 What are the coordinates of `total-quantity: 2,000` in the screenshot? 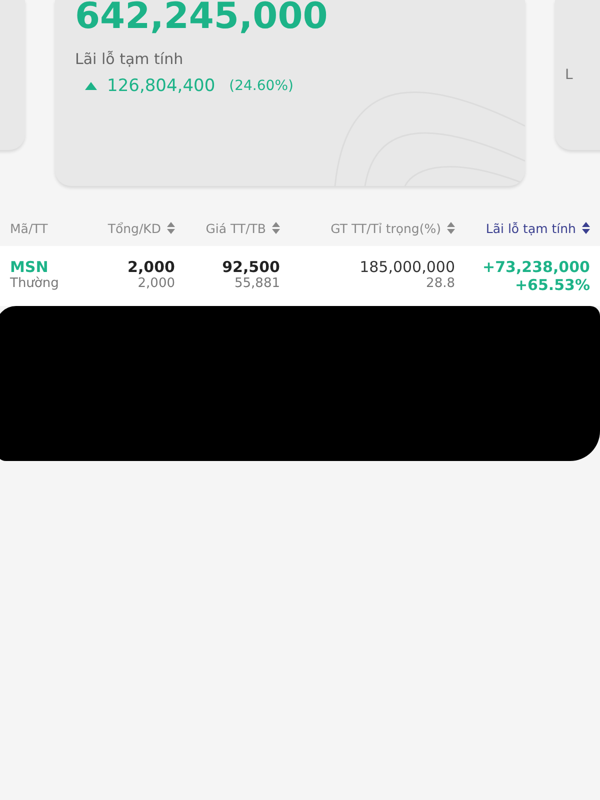 It's located at (151, 267).